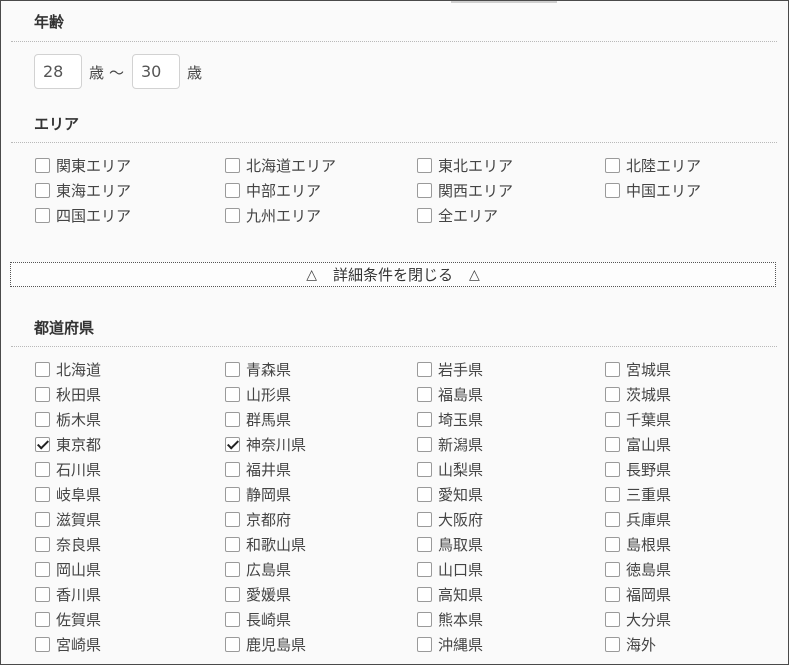  I want to click on prefecture-checkbox-item: 茨城県, so click(695, 394).